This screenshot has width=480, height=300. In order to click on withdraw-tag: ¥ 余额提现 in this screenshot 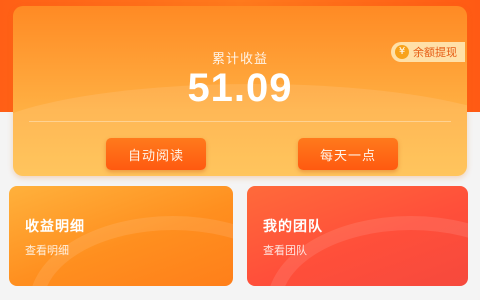, I will do `click(428, 52)`.